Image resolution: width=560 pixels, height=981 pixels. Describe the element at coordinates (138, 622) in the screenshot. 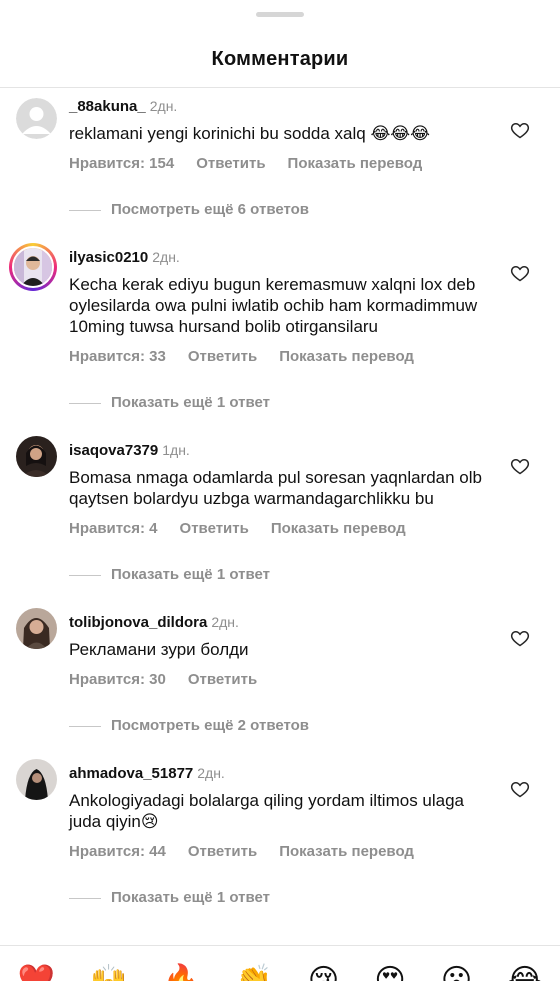

I see `username: tolibjonova_dildora` at that location.